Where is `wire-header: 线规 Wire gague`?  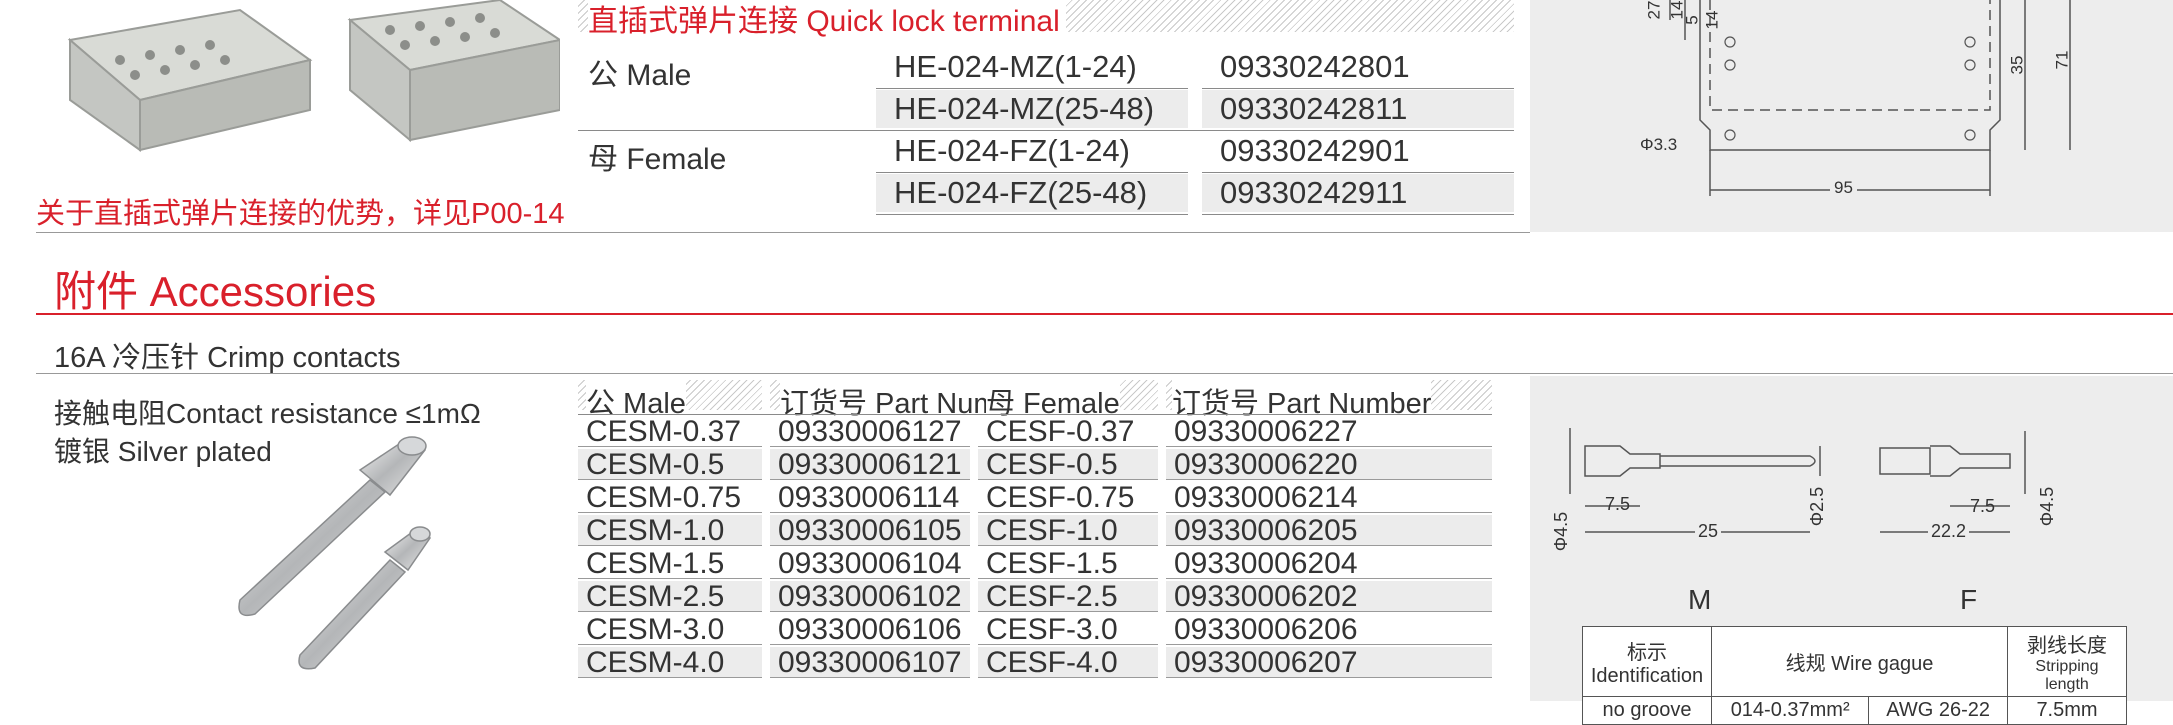
wire-header: 线规 Wire gague is located at coordinates (1859, 661).